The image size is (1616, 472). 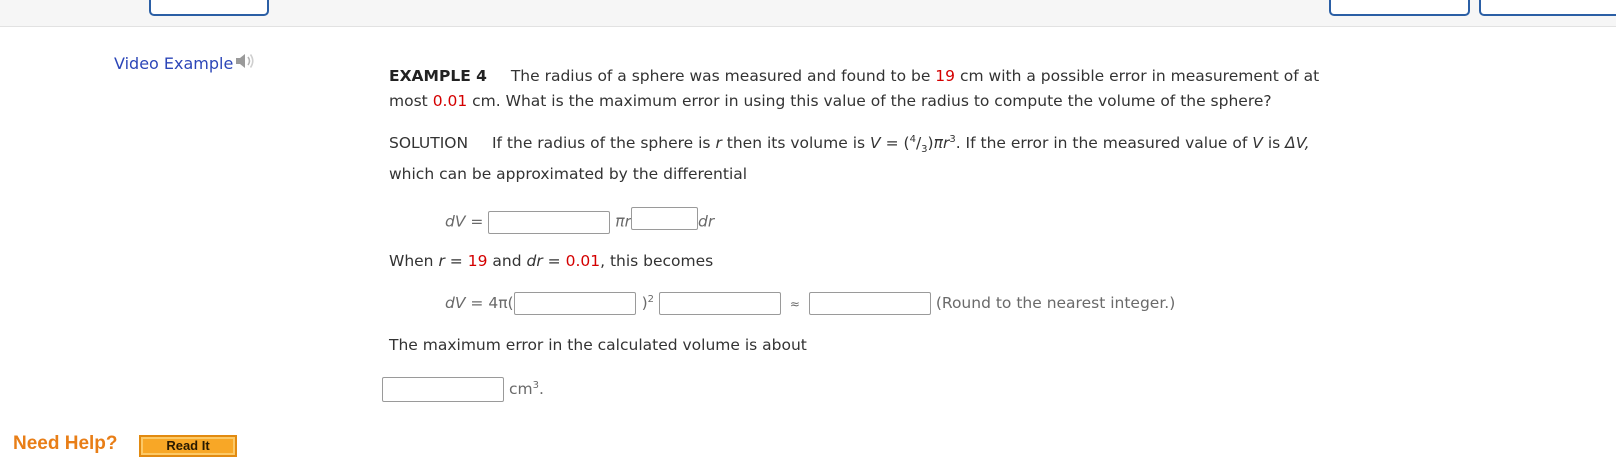 I want to click on dv-coefficient-input, so click(x=549, y=222).